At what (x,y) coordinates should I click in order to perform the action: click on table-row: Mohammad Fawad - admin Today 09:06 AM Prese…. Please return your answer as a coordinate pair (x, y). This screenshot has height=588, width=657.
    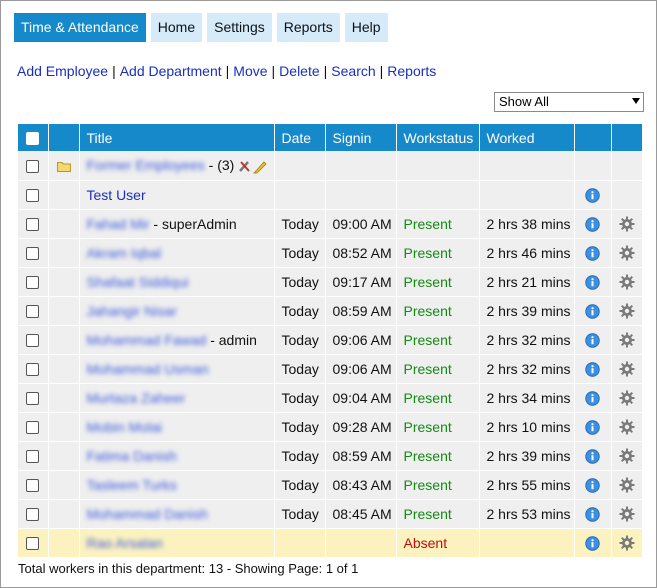
    Looking at the image, I should click on (330, 340).